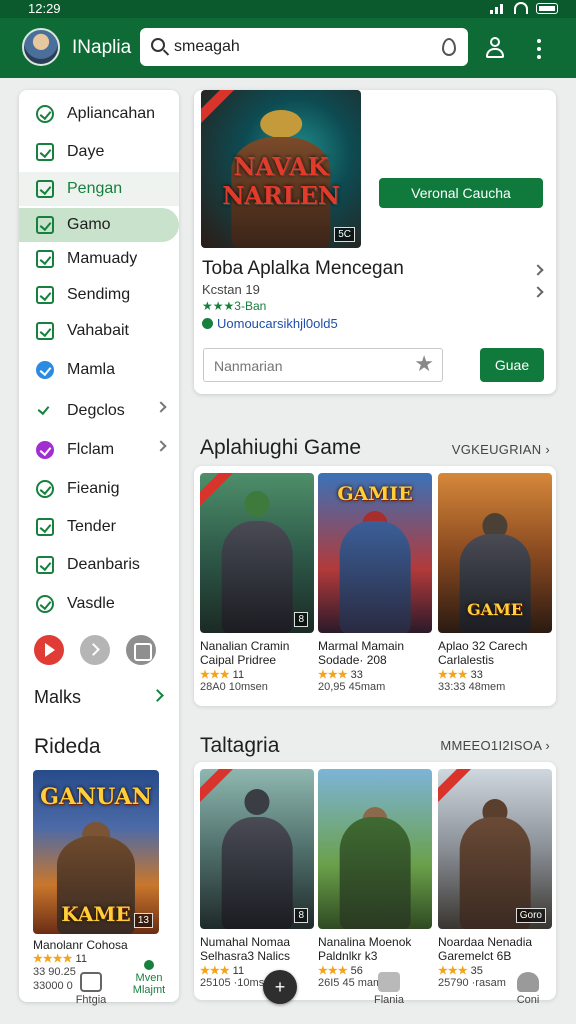  I want to click on primary-action-button: Veronal Caucha, so click(461, 193).